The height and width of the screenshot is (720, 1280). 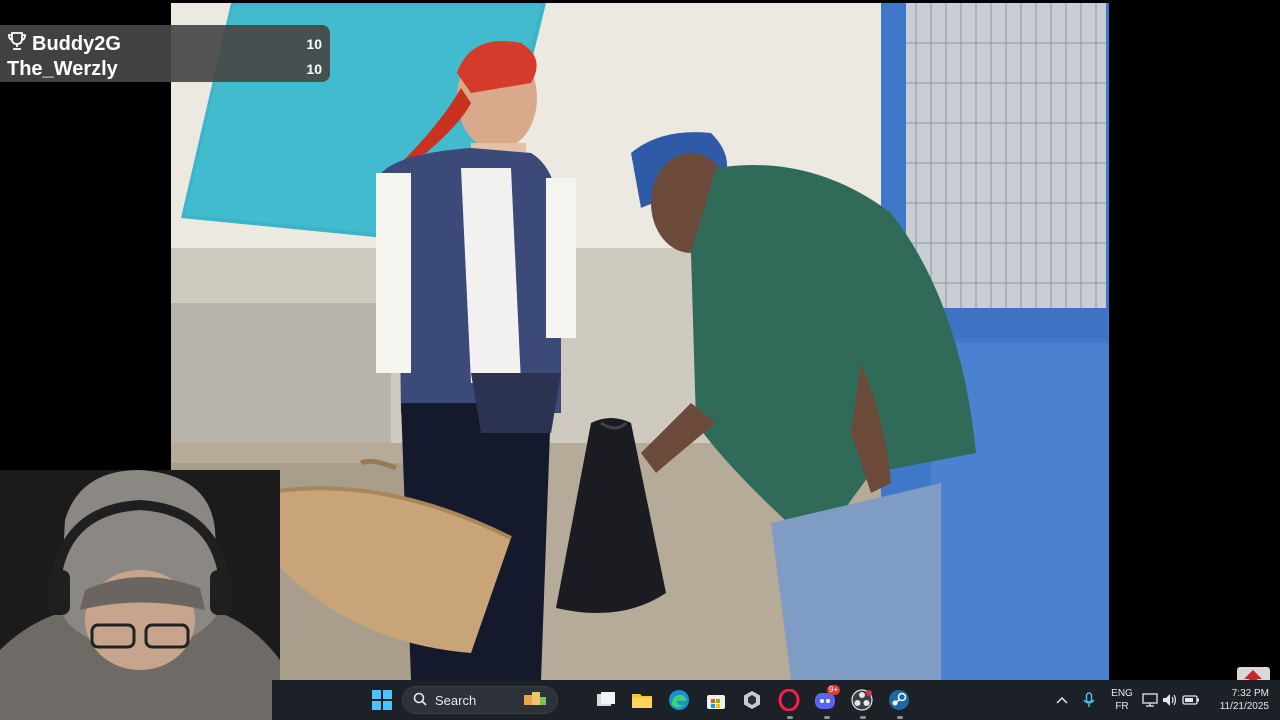 What do you see at coordinates (1250, 693) in the screenshot?
I see `clock-time: 7:32 PM` at bounding box center [1250, 693].